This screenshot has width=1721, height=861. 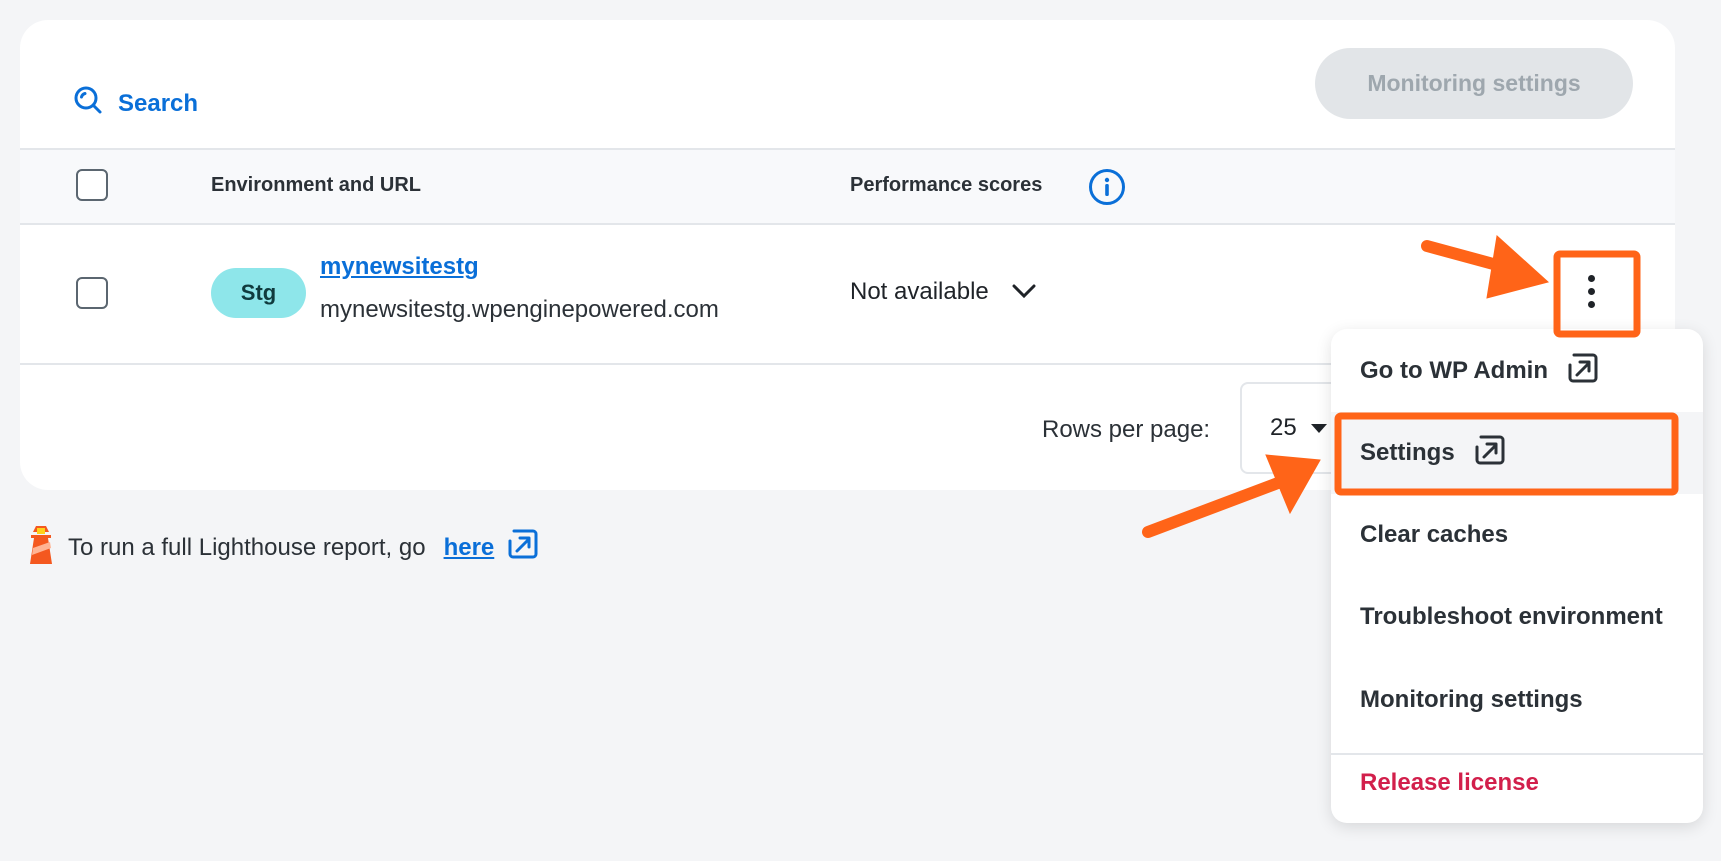 What do you see at coordinates (1024, 292) in the screenshot?
I see `chevron-down-icon` at bounding box center [1024, 292].